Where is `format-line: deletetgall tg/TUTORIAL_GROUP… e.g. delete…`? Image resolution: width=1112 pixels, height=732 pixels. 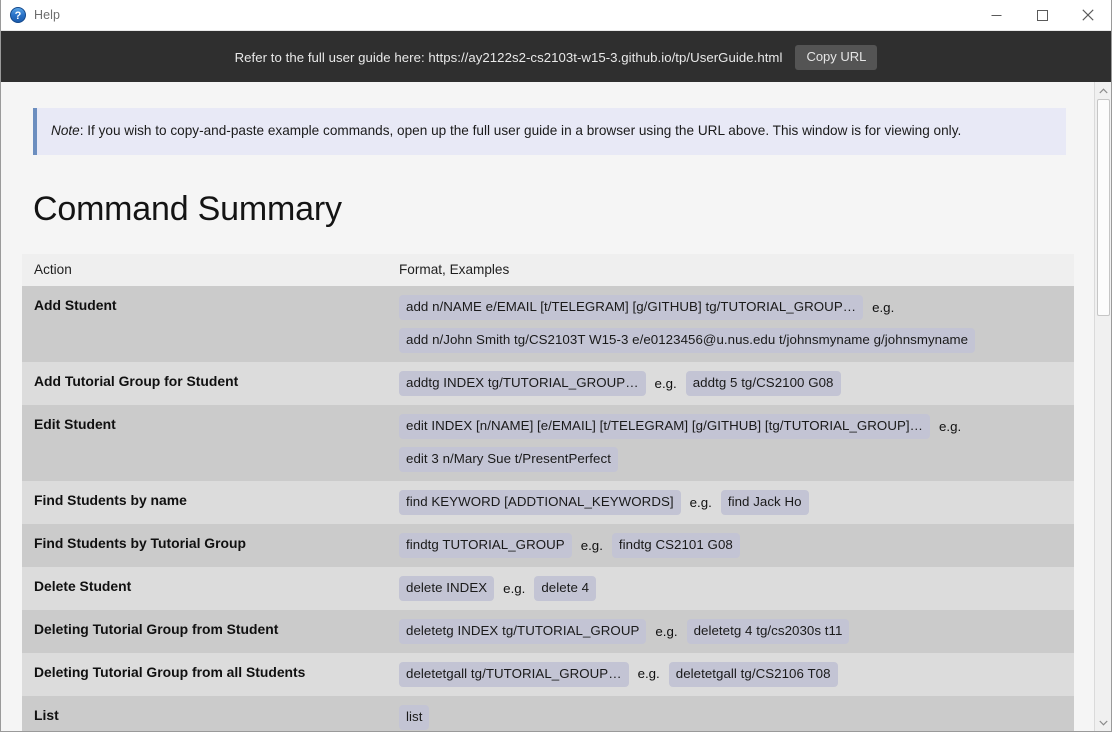
format-line: deletetgall tg/TUTORIAL_GROUP… e.g. delete… is located at coordinates (736, 674).